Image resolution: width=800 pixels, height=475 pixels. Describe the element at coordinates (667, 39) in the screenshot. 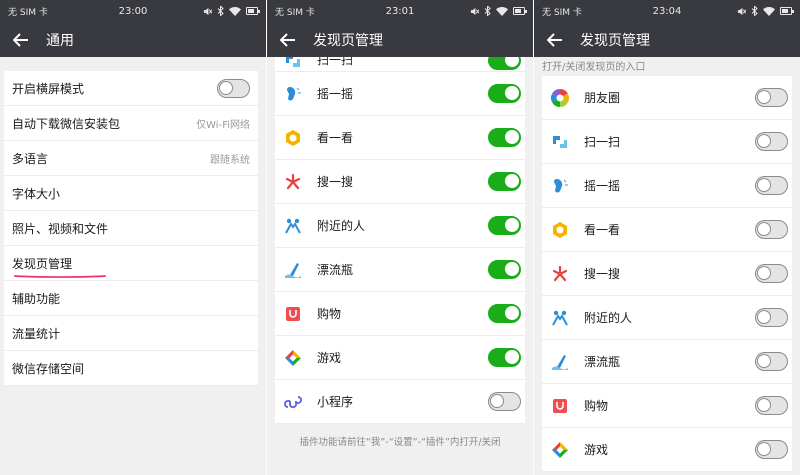

I see `title-bar: 发现页管理` at that location.